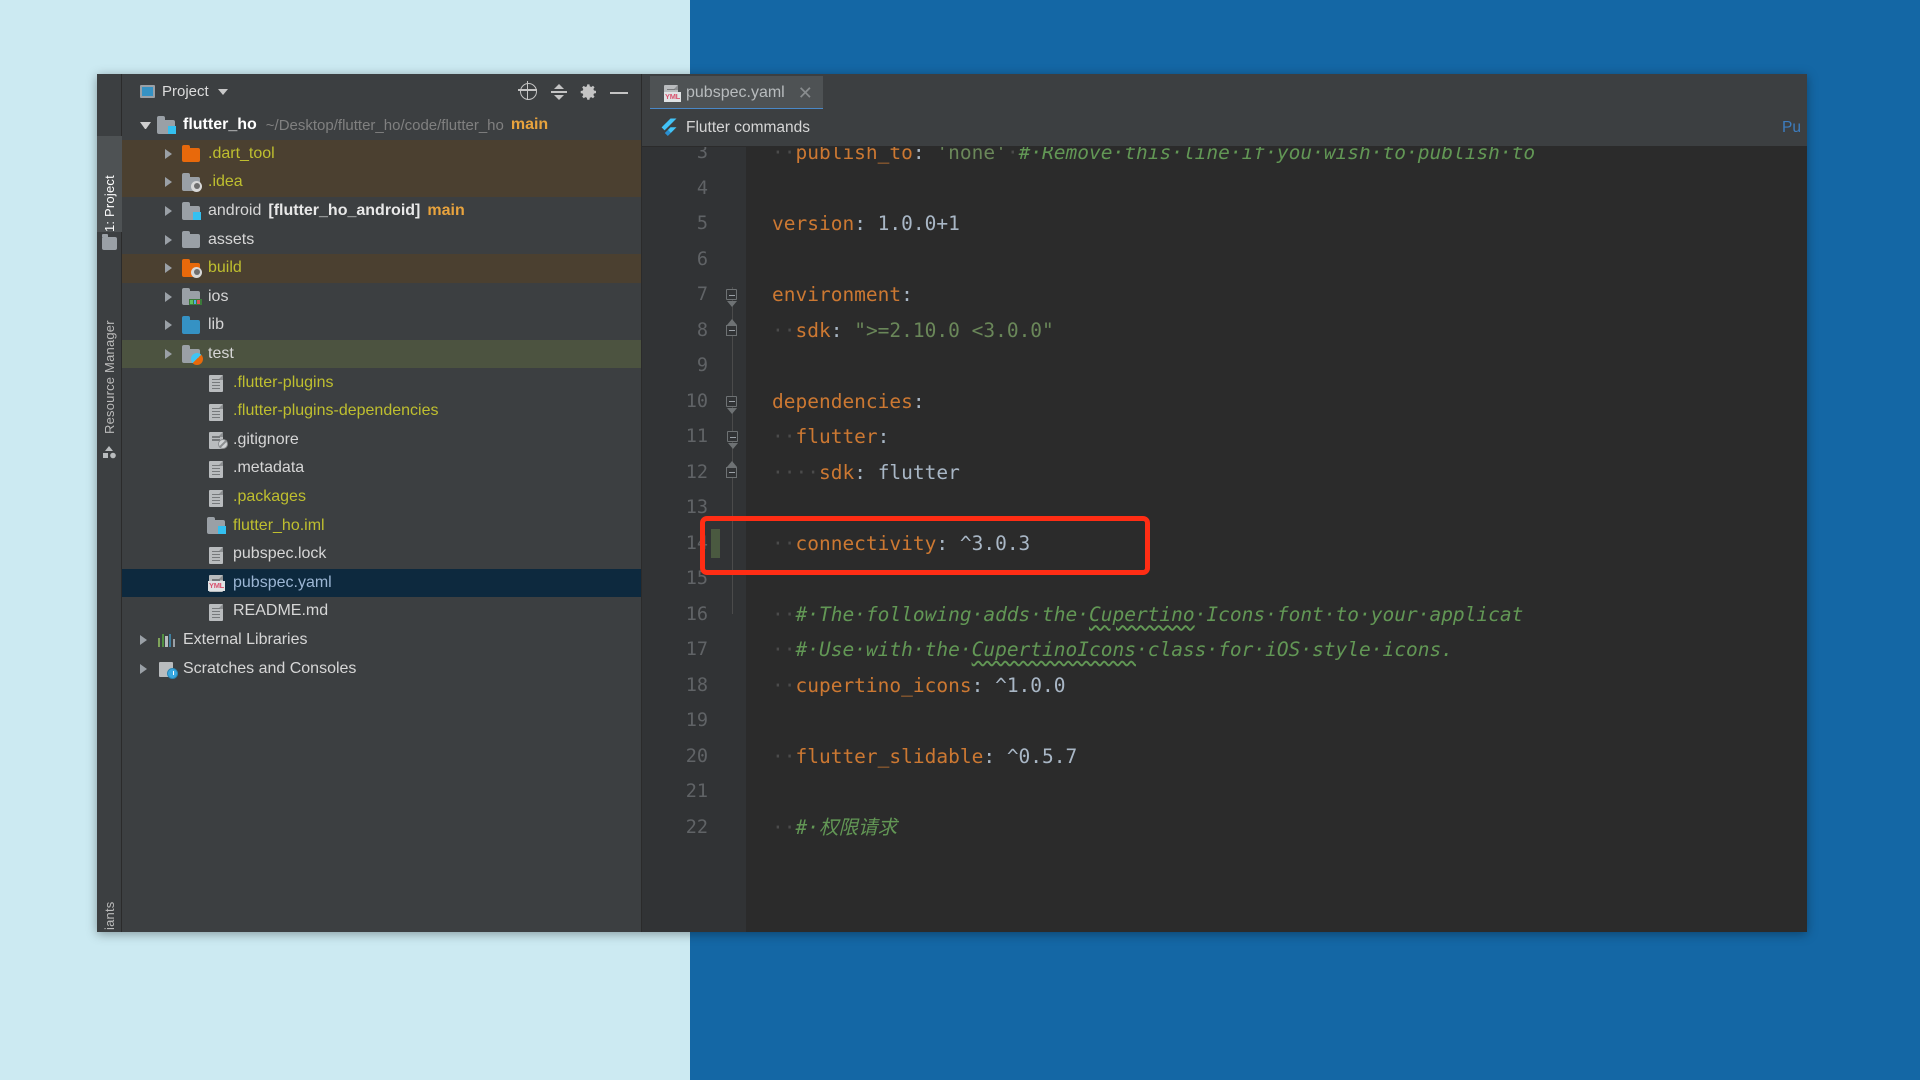  I want to click on tree-row--idea: .idea, so click(381, 182).